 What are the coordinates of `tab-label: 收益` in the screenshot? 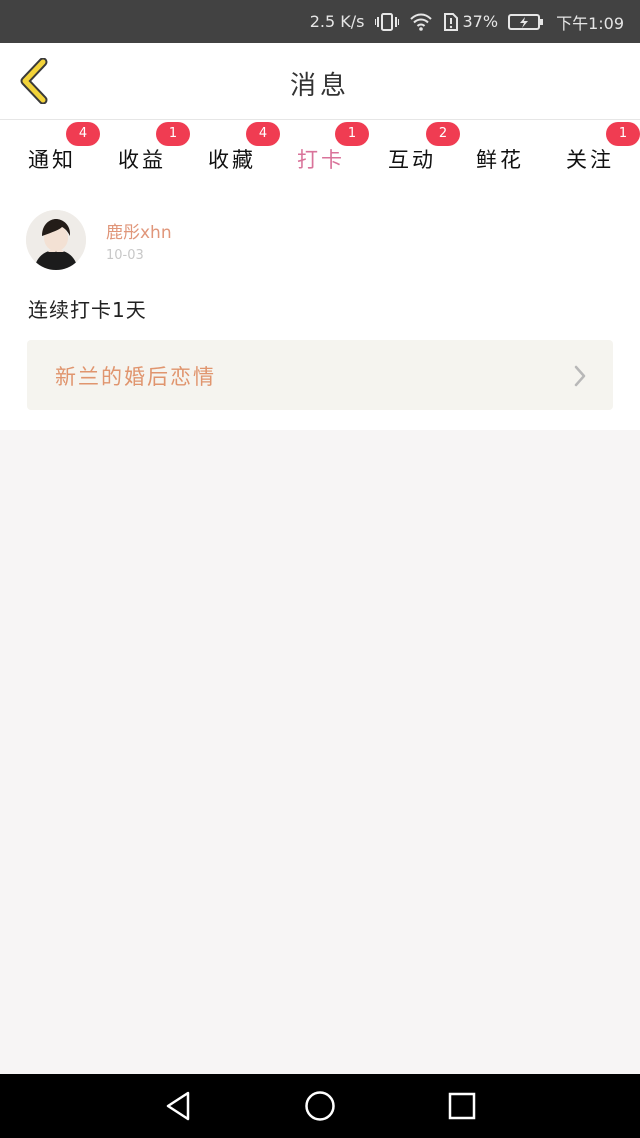 It's located at (142, 160).